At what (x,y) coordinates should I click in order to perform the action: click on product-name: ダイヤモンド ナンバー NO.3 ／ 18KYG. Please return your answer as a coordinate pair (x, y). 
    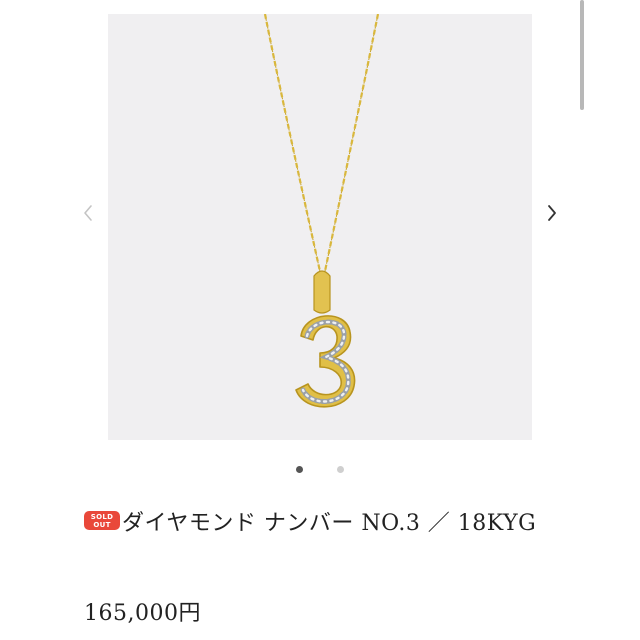
    Looking at the image, I should click on (329, 523).